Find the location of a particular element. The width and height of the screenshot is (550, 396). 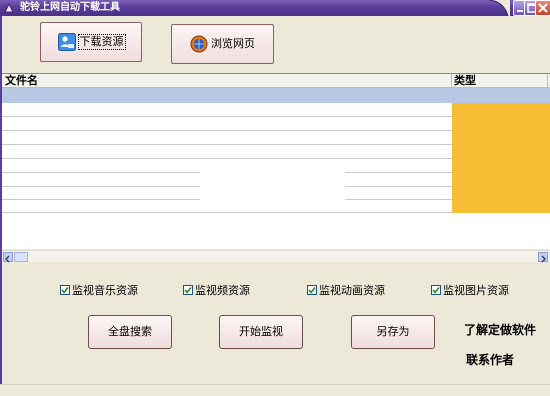

close-icon is located at coordinates (543, 8).